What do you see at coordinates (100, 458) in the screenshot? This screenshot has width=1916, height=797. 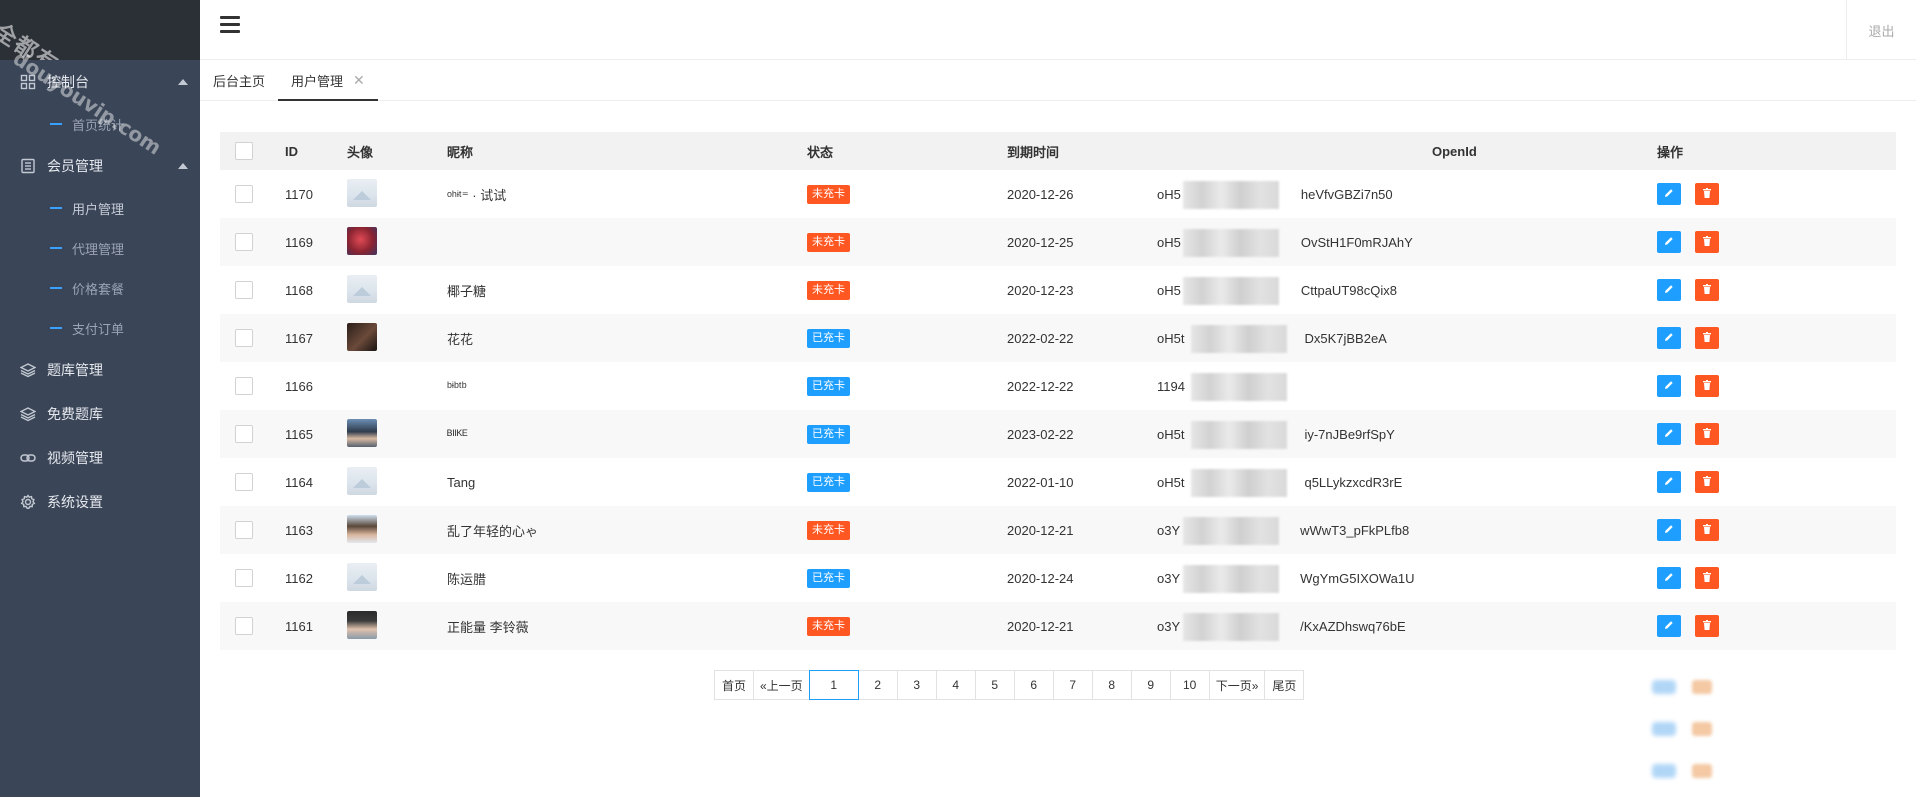 I see `sidebar-item-4: 视频管理` at bounding box center [100, 458].